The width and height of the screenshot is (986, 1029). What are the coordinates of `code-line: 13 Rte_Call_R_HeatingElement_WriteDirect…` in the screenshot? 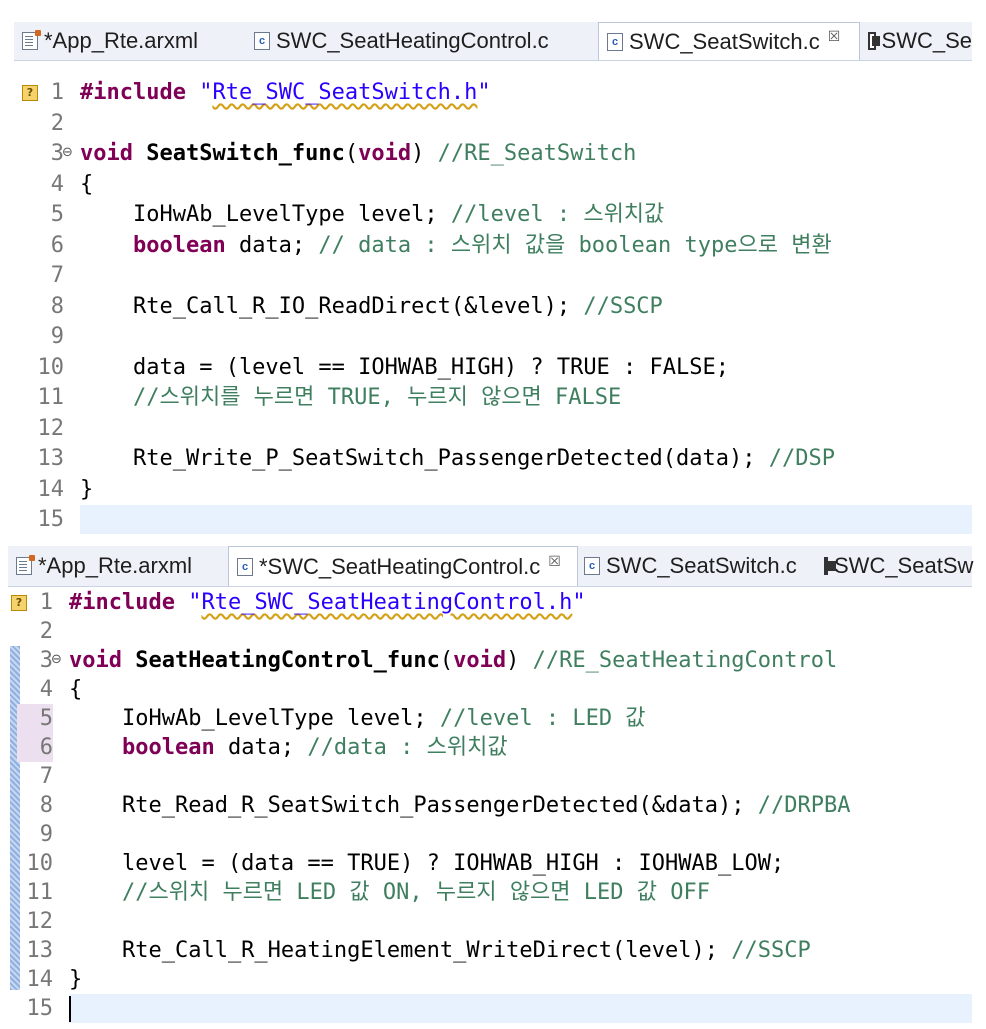 It's located at (493, 950).